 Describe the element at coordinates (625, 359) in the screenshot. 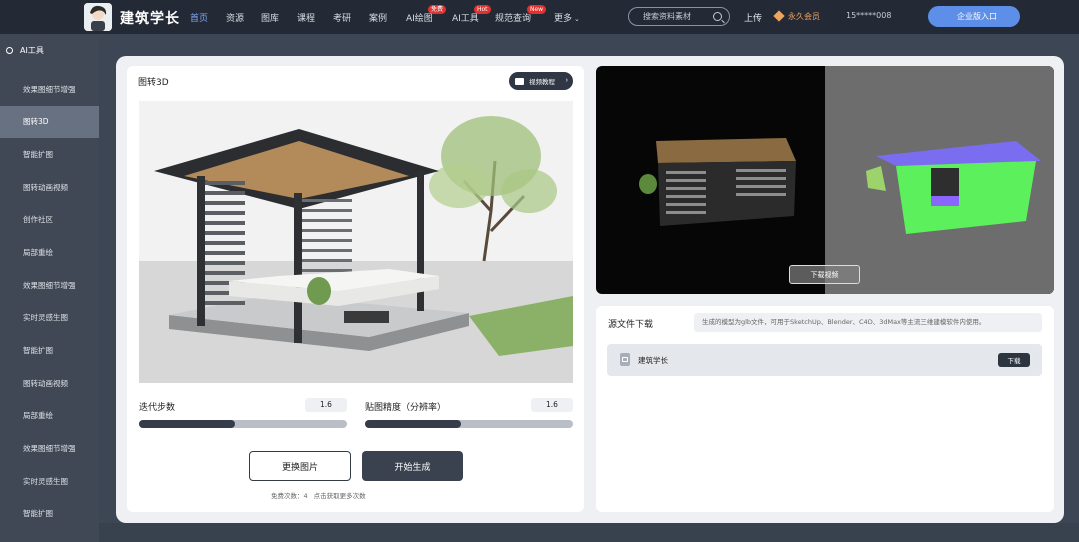

I see `file-icon` at that location.